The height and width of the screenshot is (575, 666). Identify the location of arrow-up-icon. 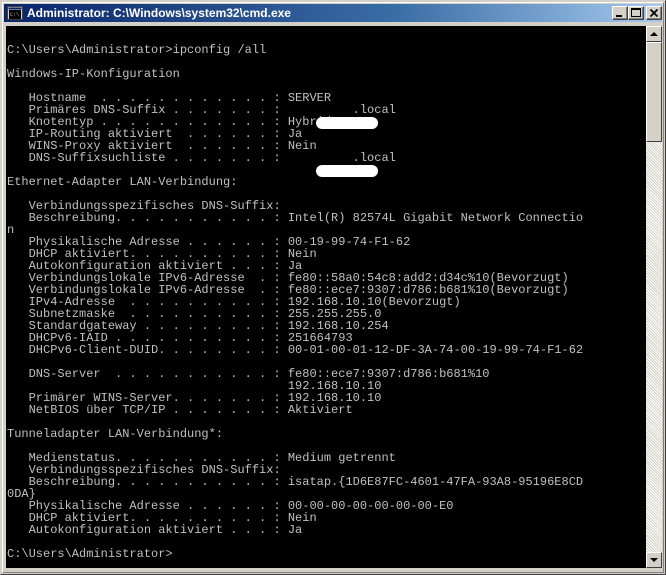
(654, 34).